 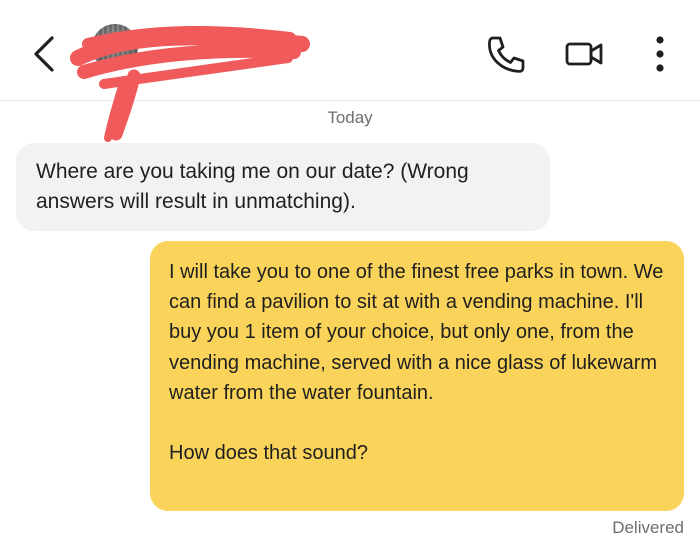 I want to click on more-vertical-icon, so click(x=660, y=54).